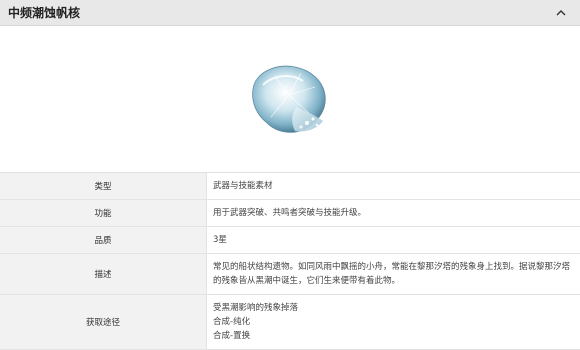  Describe the element at coordinates (393, 186) in the screenshot. I see `row-value: 武器与技能素材` at that location.